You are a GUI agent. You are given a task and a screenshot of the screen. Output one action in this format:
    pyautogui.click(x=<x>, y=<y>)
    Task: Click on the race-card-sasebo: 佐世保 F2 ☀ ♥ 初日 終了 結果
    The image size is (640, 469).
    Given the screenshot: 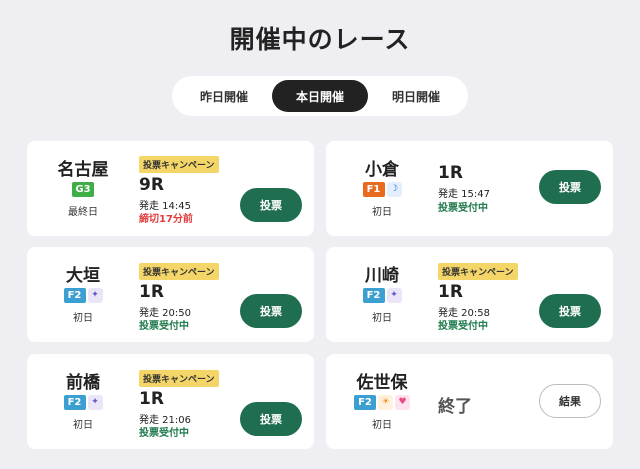 What is the action you would take?
    pyautogui.click(x=469, y=401)
    